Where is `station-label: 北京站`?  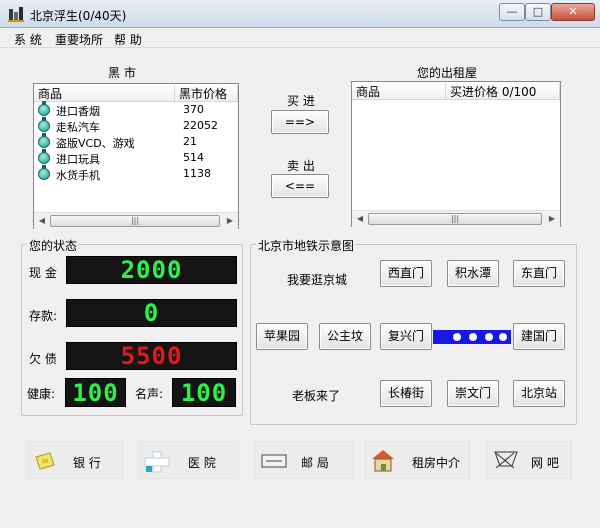
station-label: 北京站 is located at coordinates (538, 393).